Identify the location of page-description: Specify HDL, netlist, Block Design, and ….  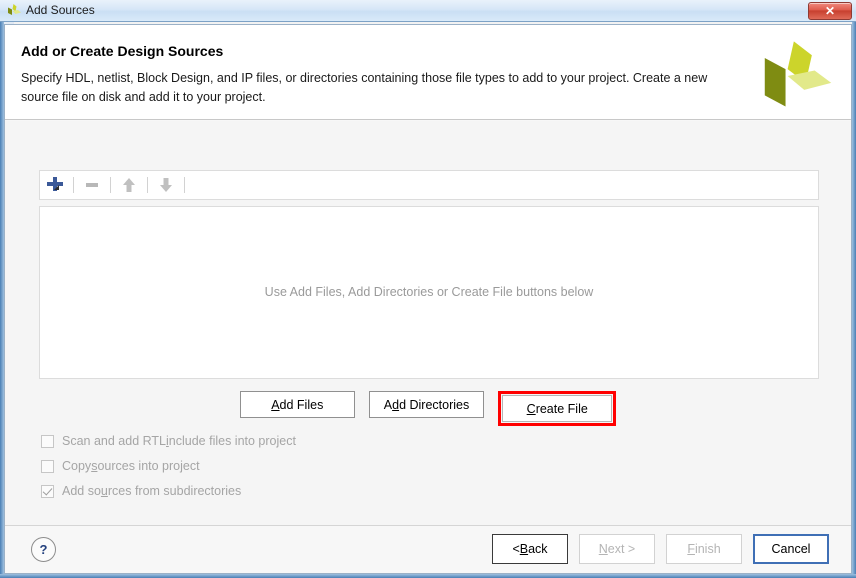
(364, 87).